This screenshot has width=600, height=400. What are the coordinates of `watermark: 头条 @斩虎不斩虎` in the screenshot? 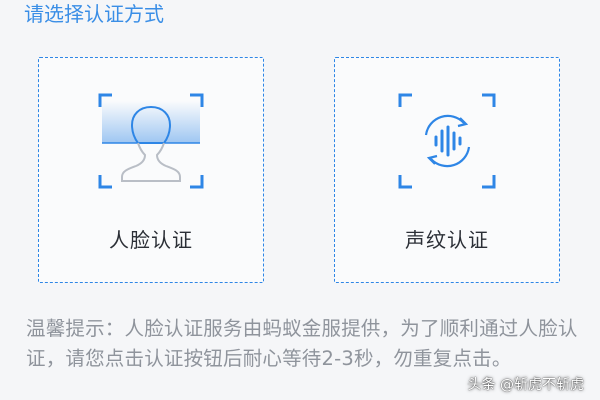 It's located at (525, 385).